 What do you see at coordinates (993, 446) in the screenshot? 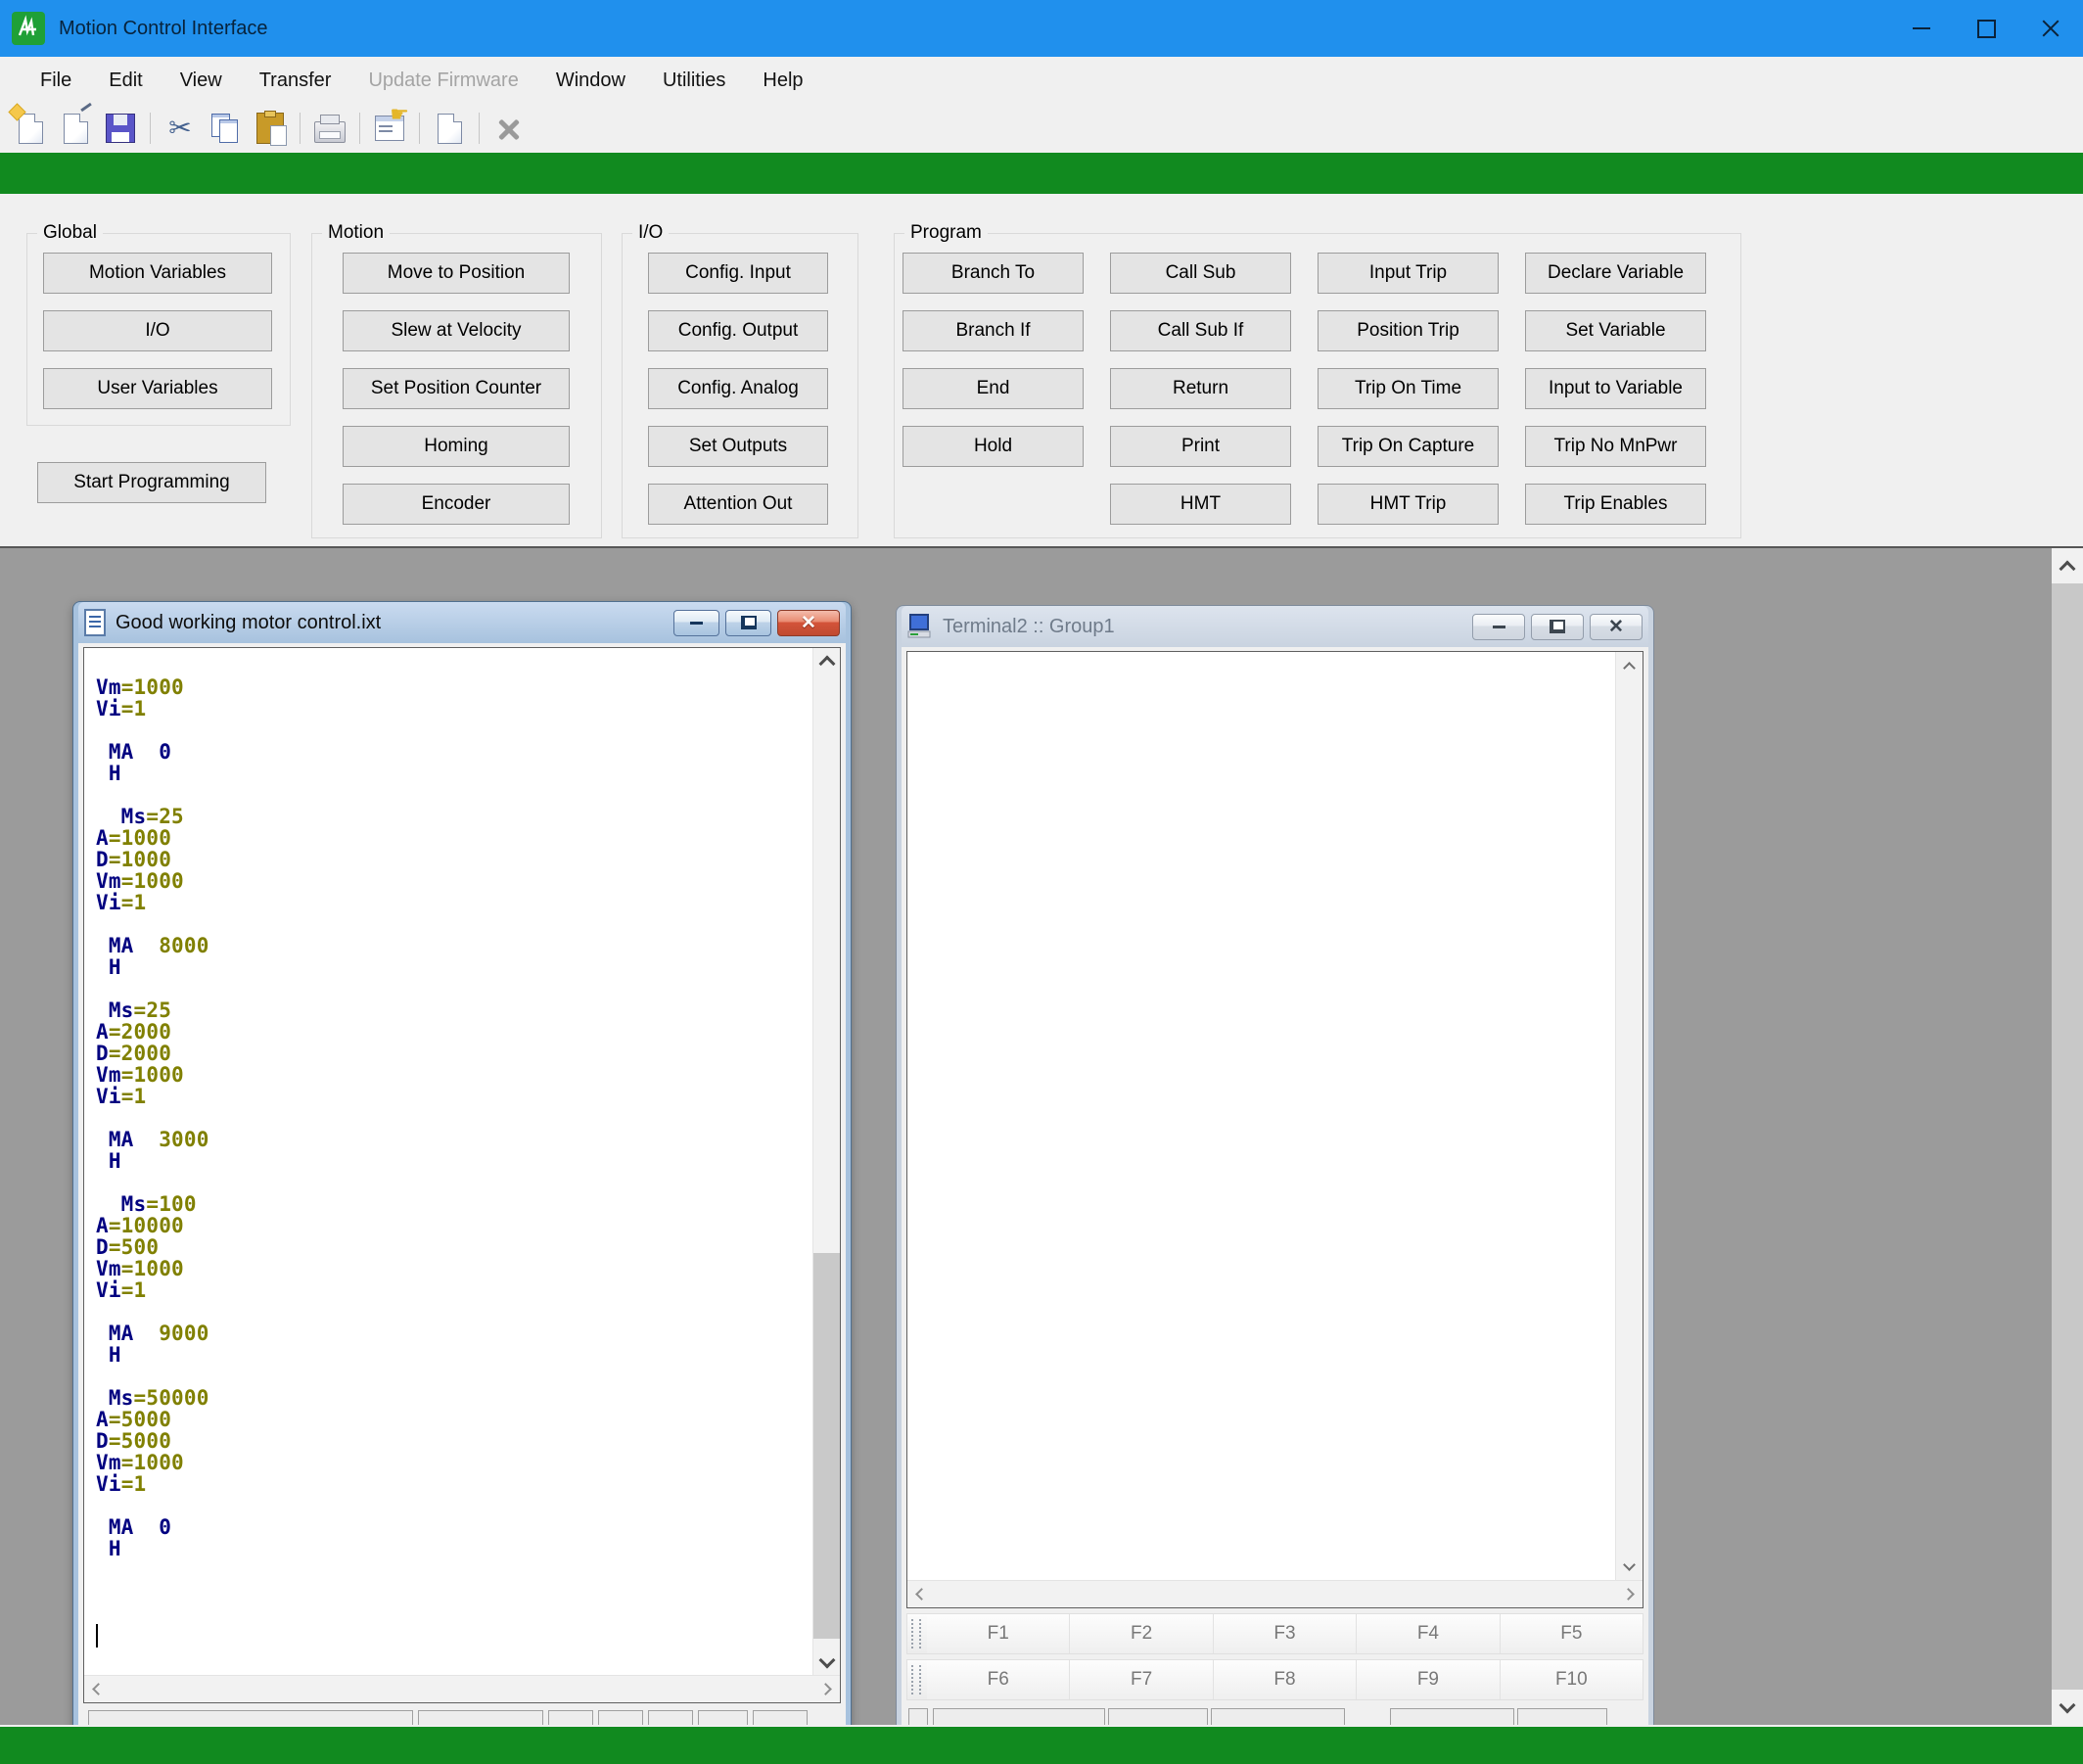
I see `hold-button: Hold` at bounding box center [993, 446].